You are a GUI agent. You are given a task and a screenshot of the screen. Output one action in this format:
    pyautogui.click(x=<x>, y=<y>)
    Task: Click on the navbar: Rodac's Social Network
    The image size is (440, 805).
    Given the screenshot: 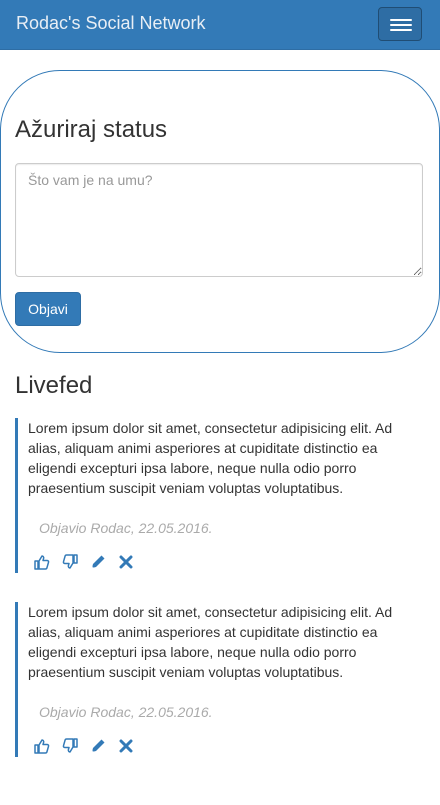 What is the action you would take?
    pyautogui.click(x=220, y=25)
    